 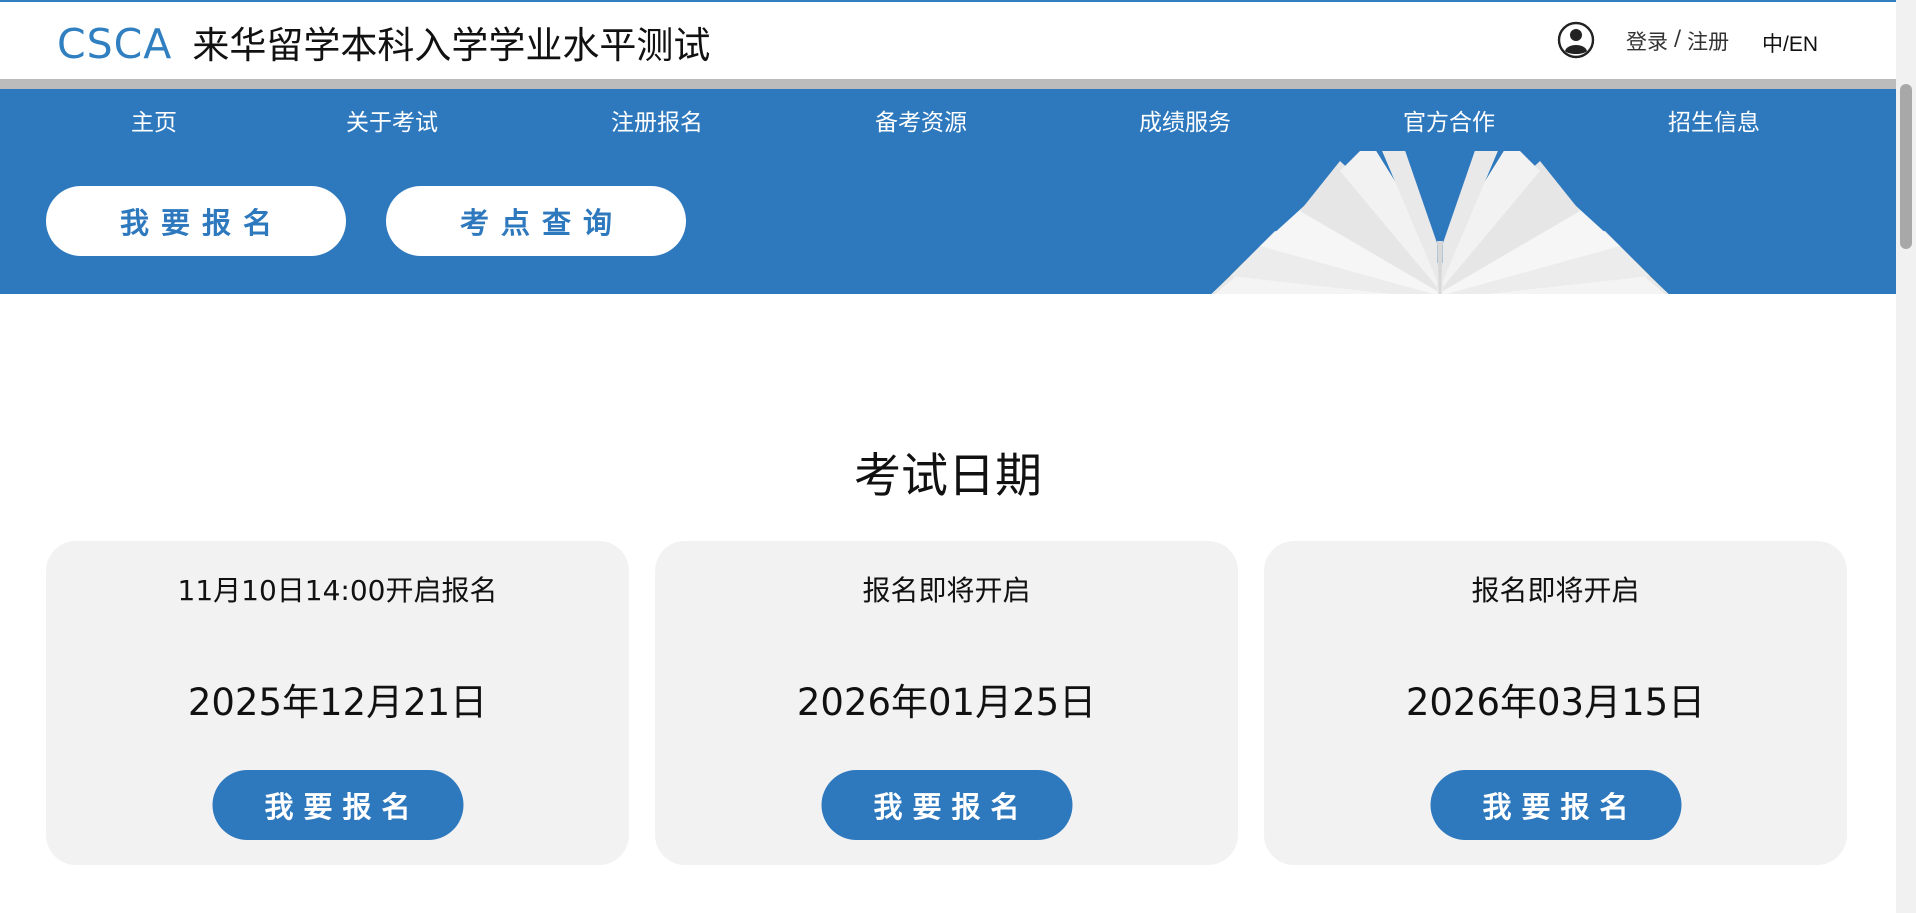 I want to click on exam-dates-title: 考试日期, so click(x=948, y=476).